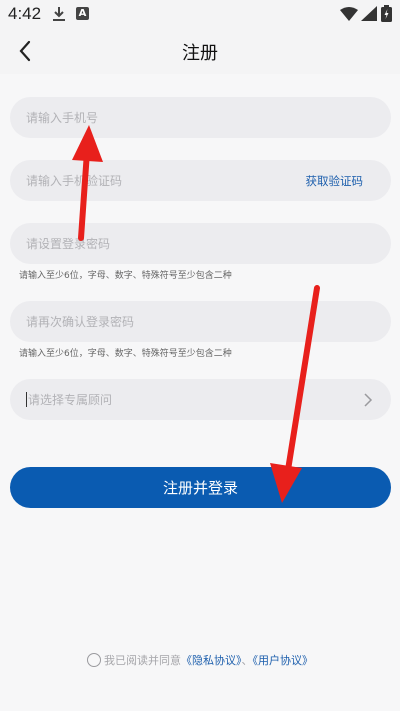 Image resolution: width=400 pixels, height=711 pixels. Describe the element at coordinates (200, 14) in the screenshot. I see `status-bar: 4:42 A` at that location.